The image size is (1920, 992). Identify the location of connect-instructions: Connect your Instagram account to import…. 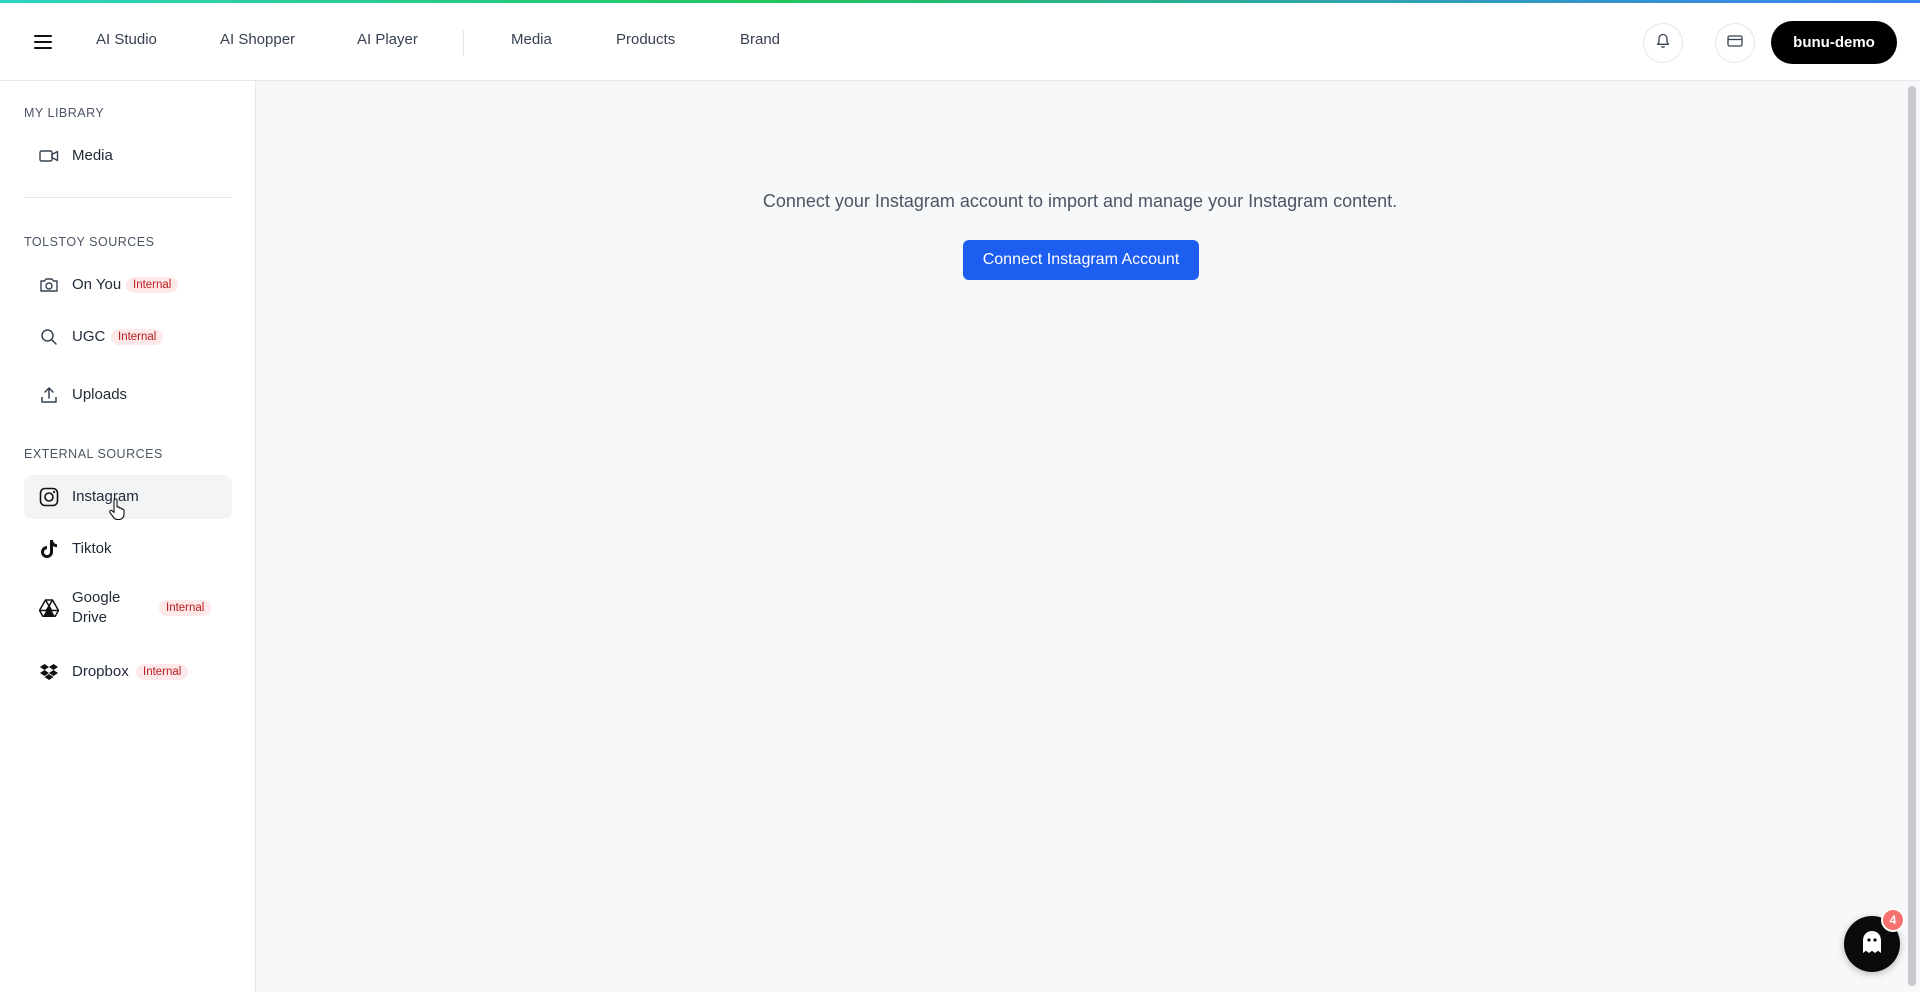
(1080, 201).